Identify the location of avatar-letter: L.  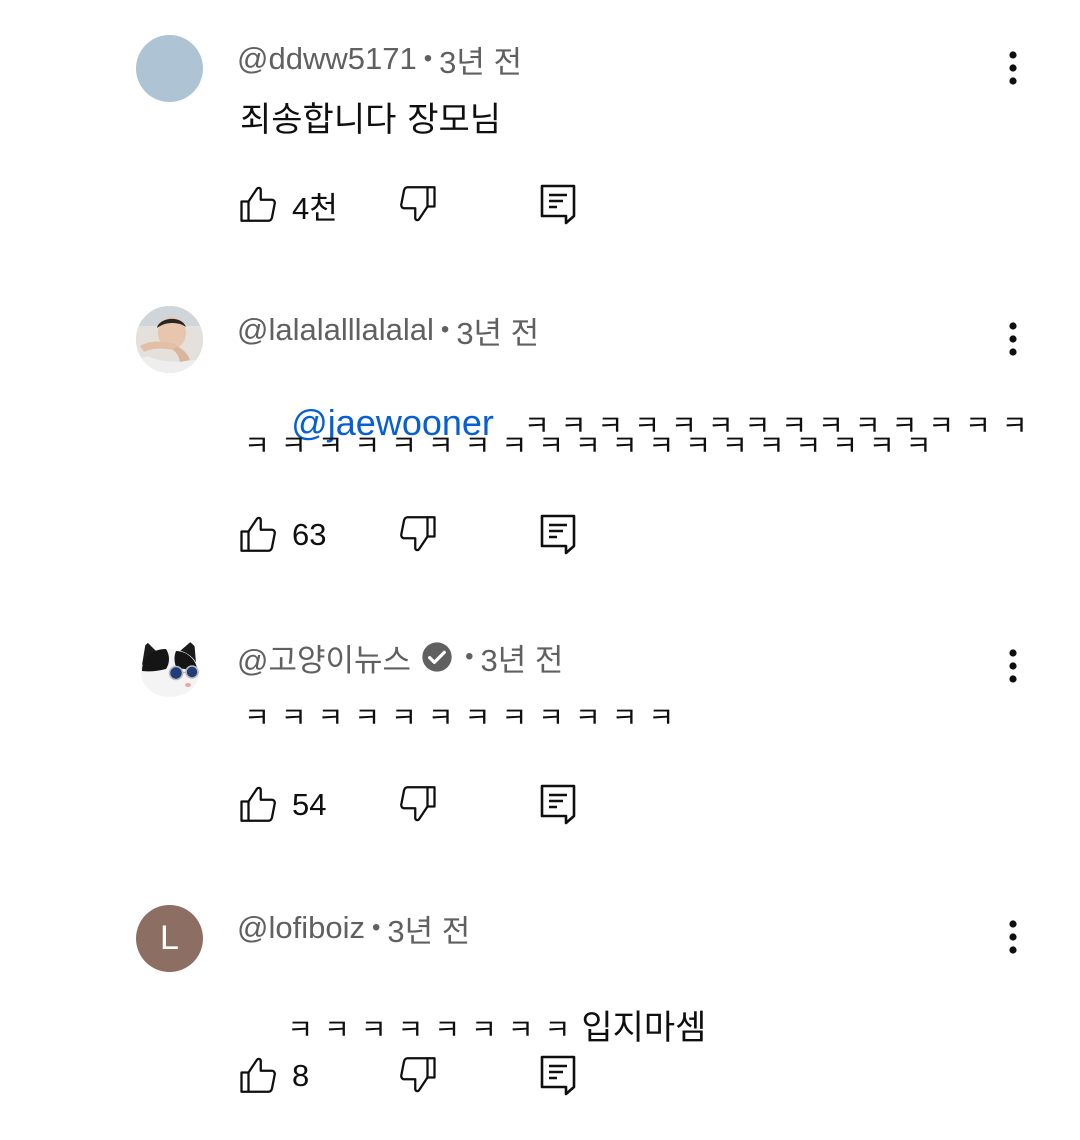
(169, 938).